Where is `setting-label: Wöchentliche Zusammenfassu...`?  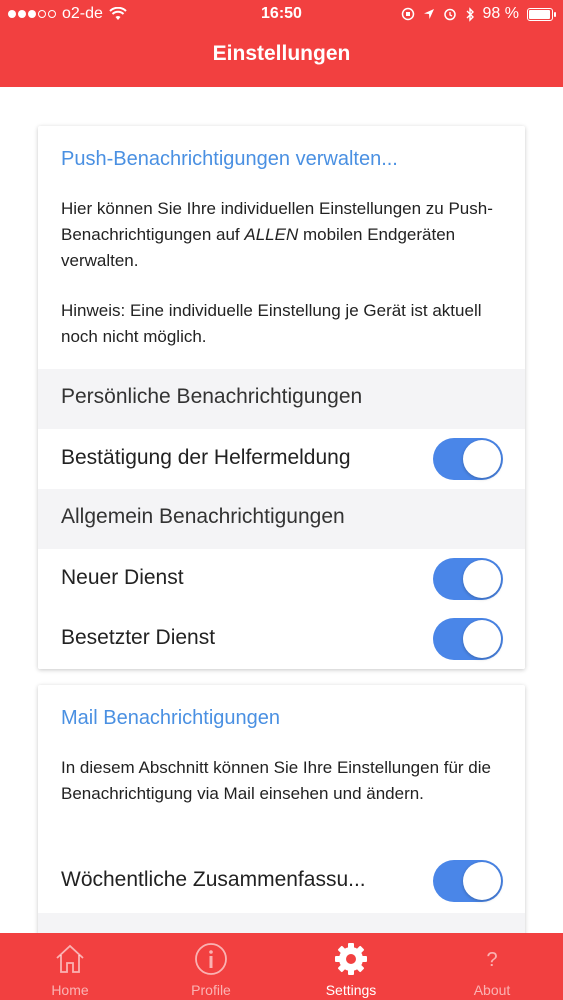 setting-label: Wöchentliche Zusammenfassu... is located at coordinates (213, 879).